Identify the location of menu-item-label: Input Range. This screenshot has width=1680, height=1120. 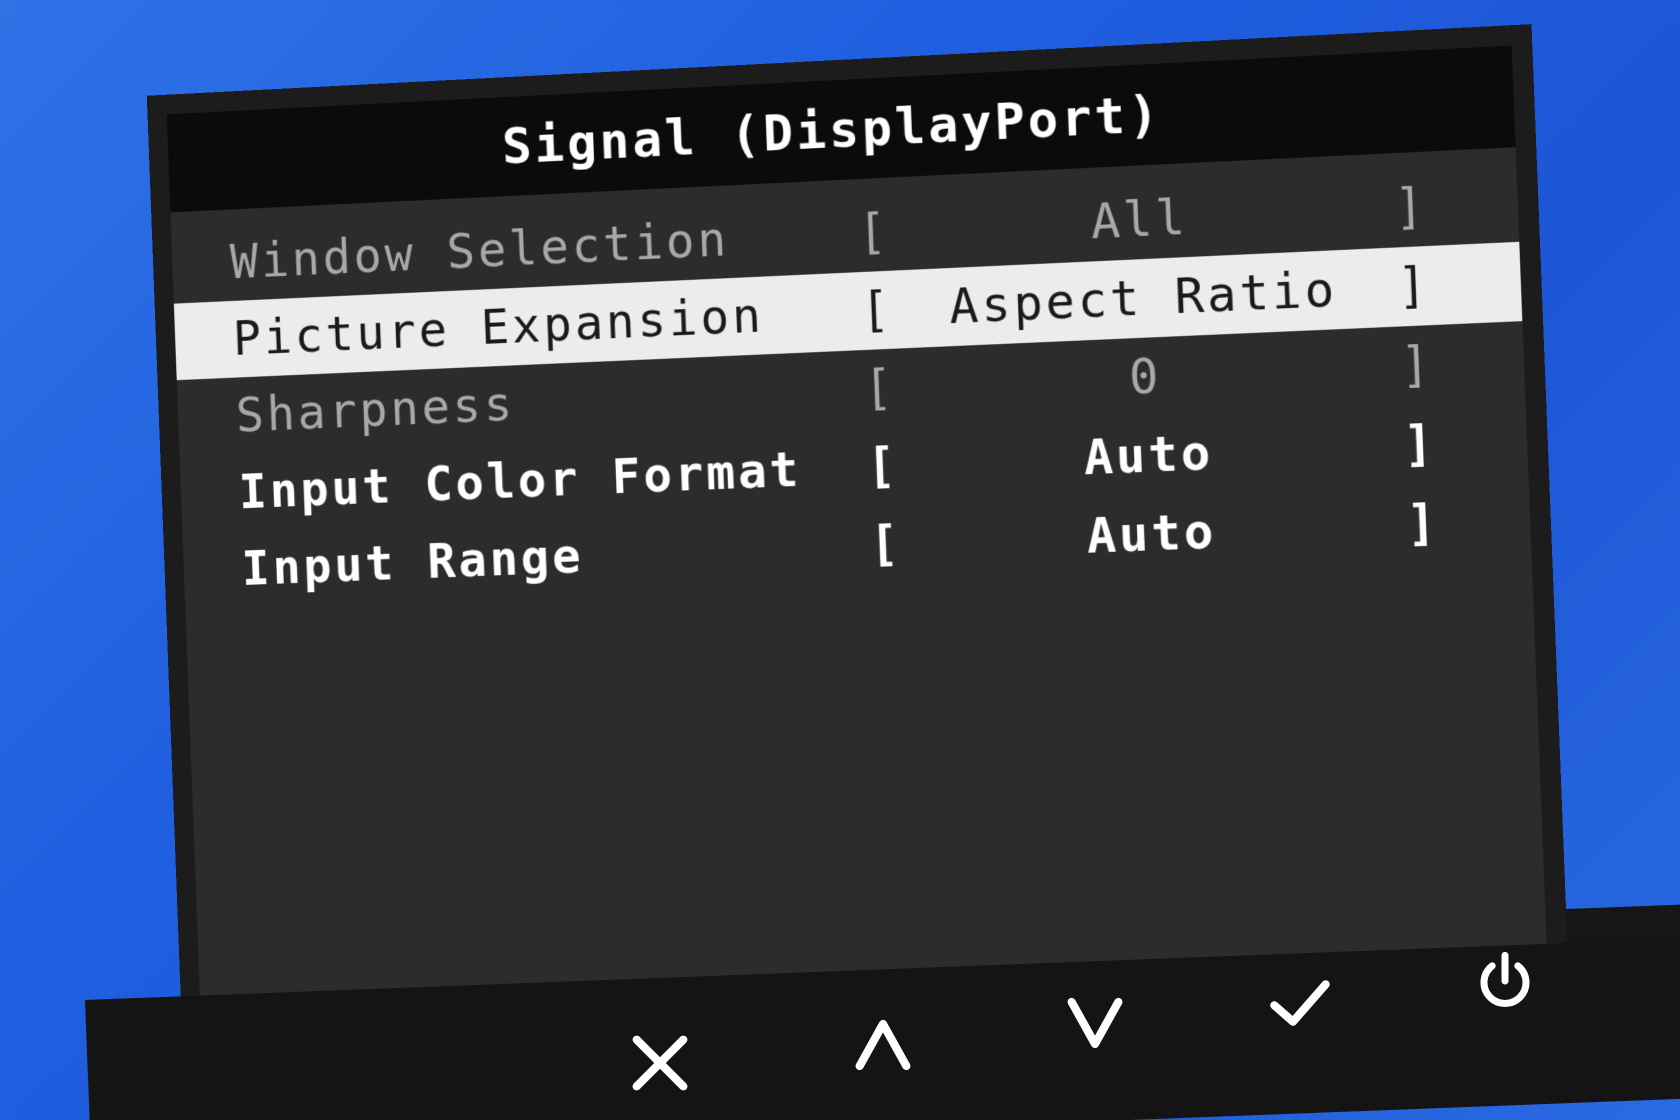
(412, 562).